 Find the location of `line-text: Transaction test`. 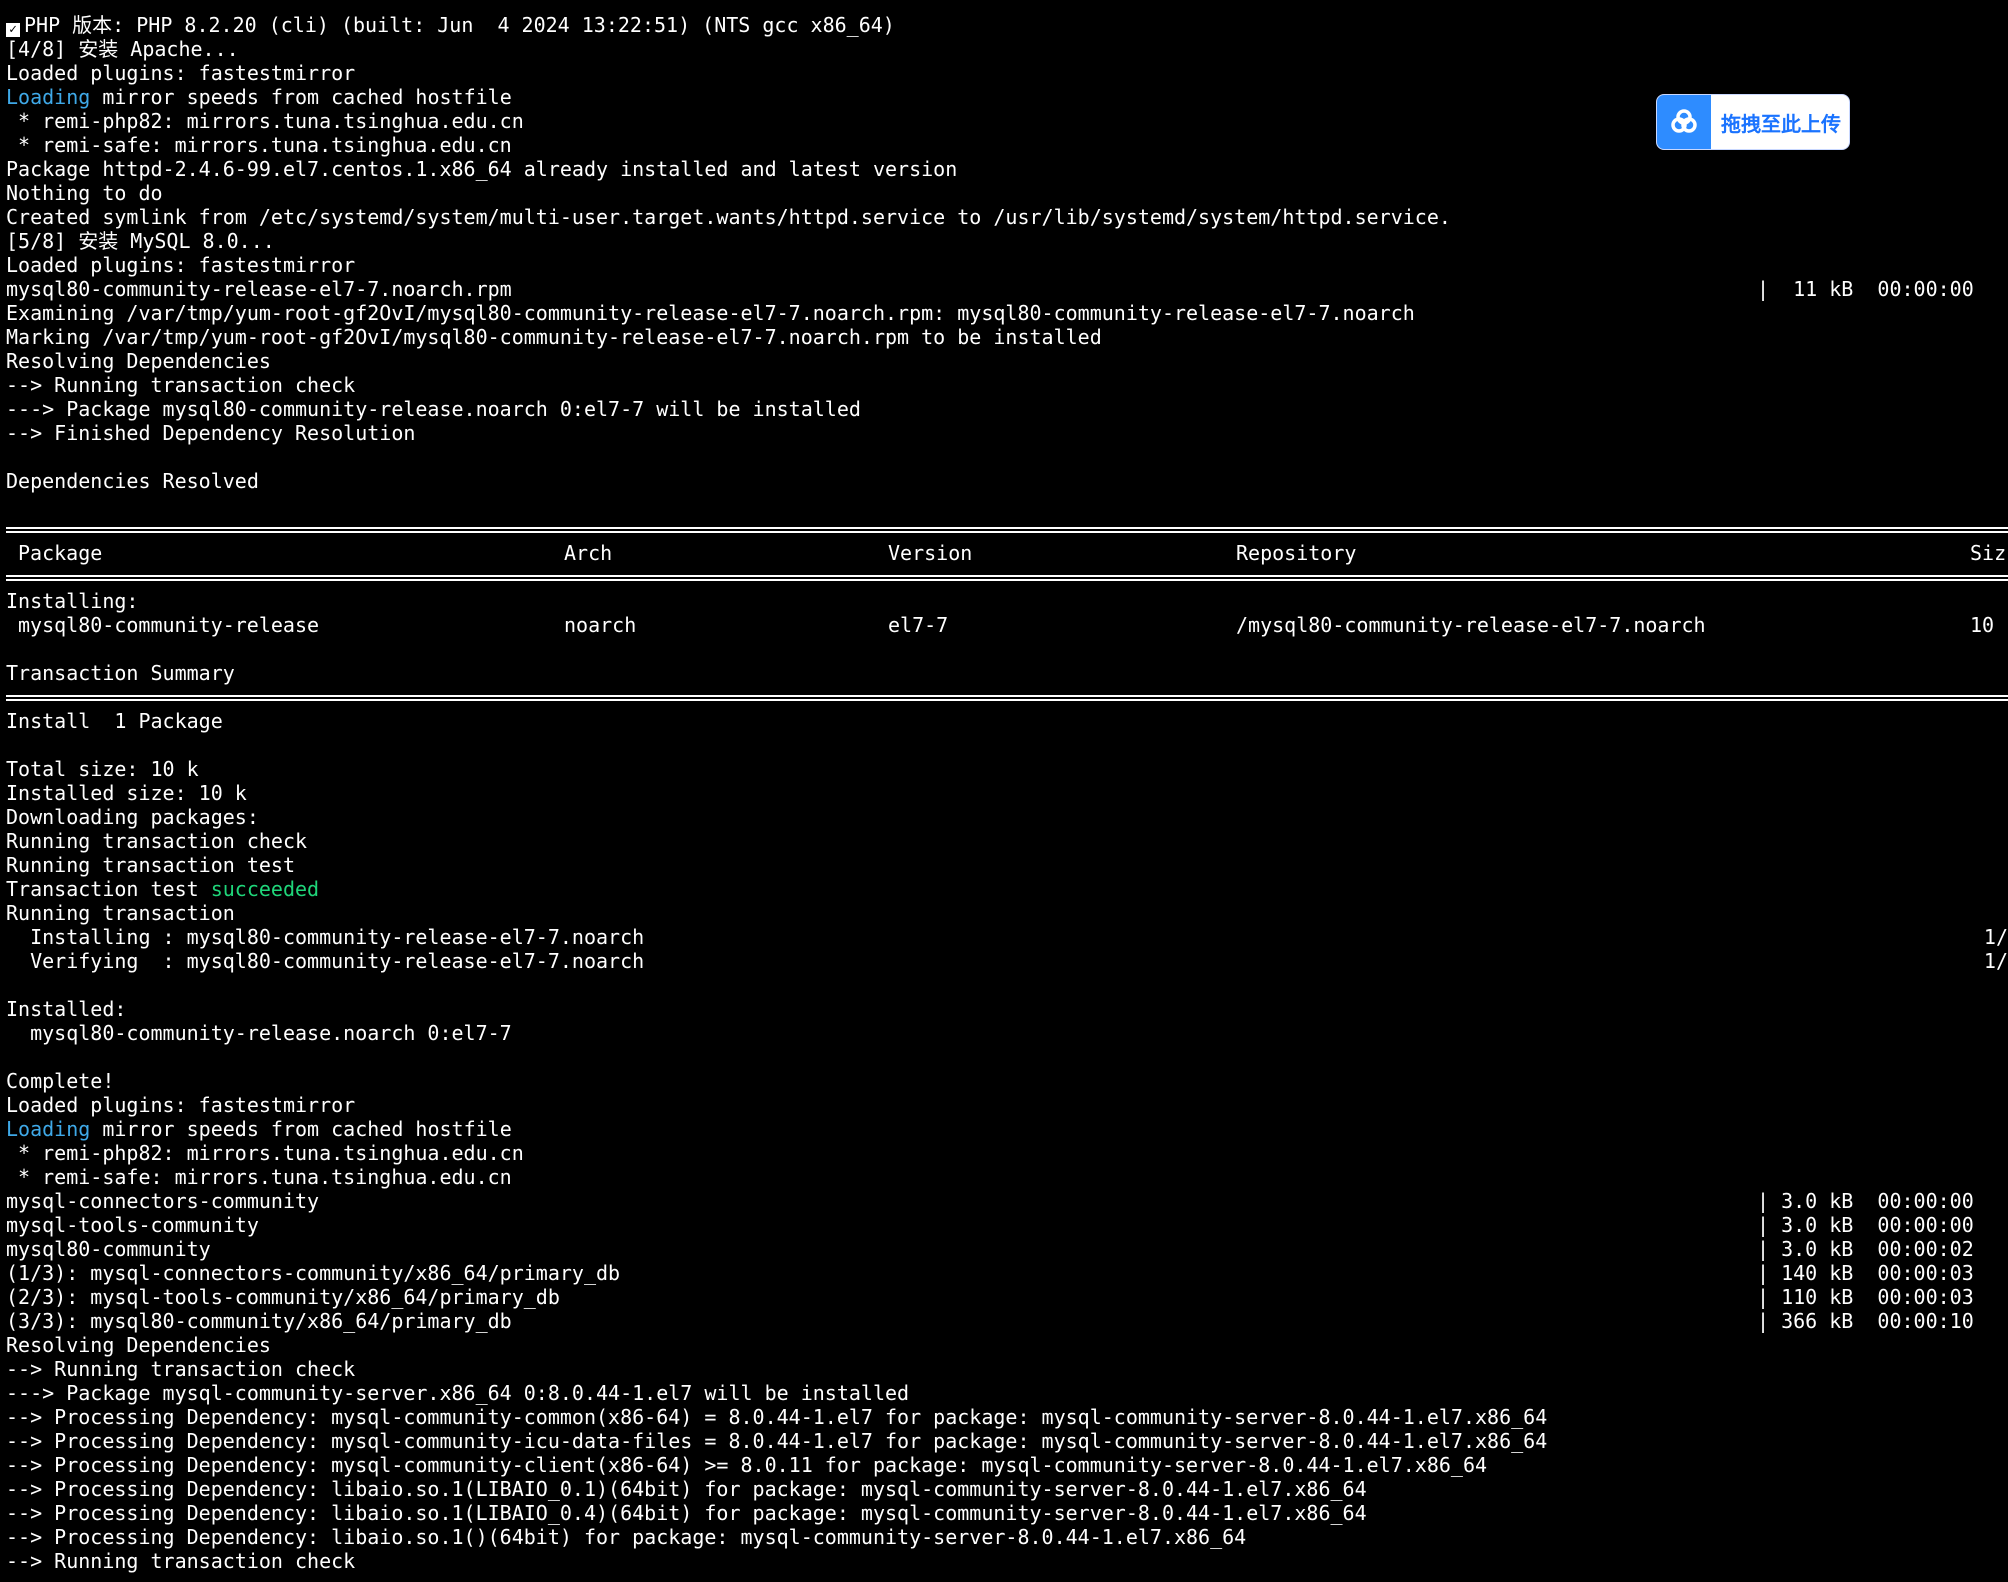

line-text: Transaction test is located at coordinates (108, 889).